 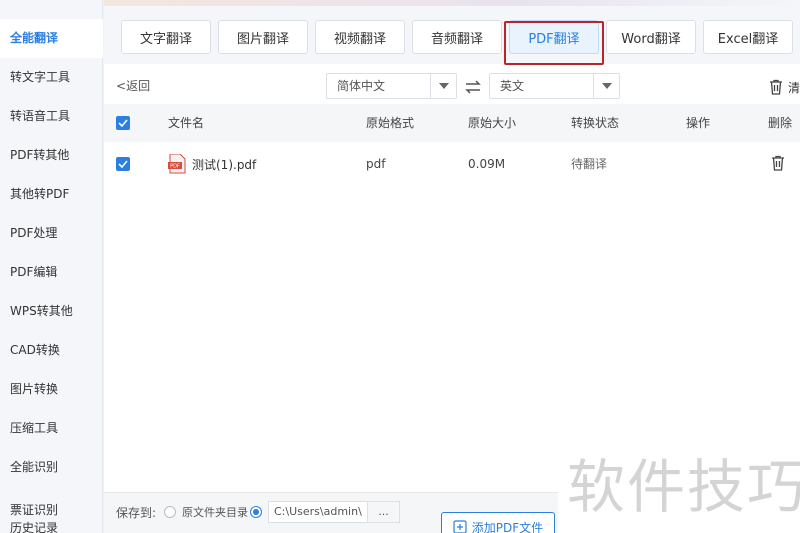 I want to click on sidebar-item-image-convert: 图片转换, so click(x=51, y=389).